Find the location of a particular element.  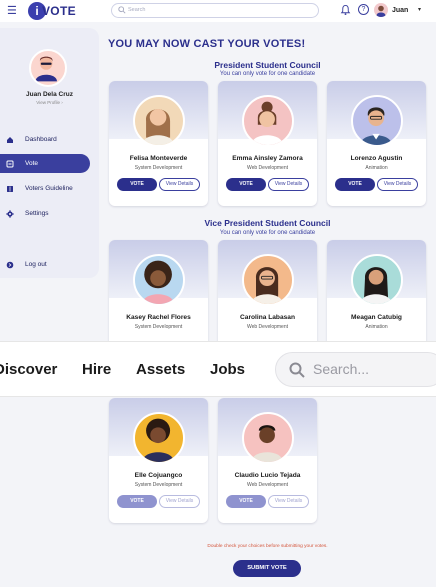

sidebar-item-voters-guideline: Voters Guideline is located at coordinates (45, 188).